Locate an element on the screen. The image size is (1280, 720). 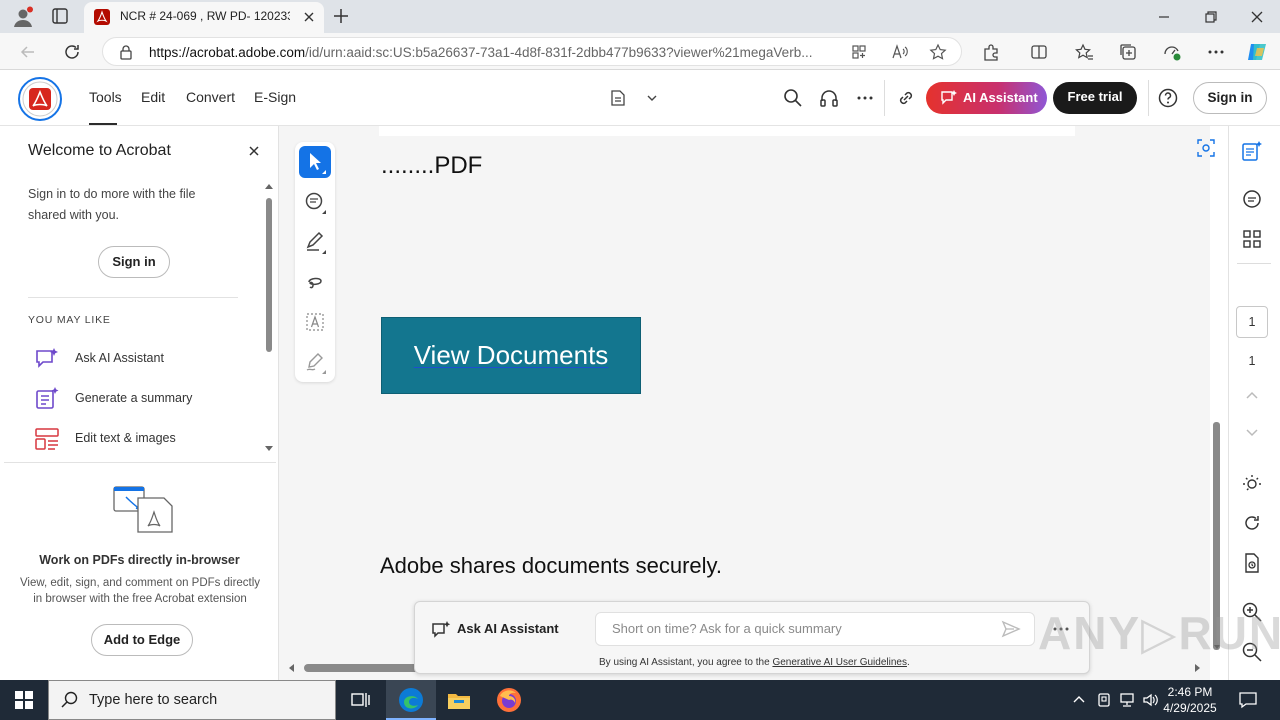
comment-tool is located at coordinates (315, 202).